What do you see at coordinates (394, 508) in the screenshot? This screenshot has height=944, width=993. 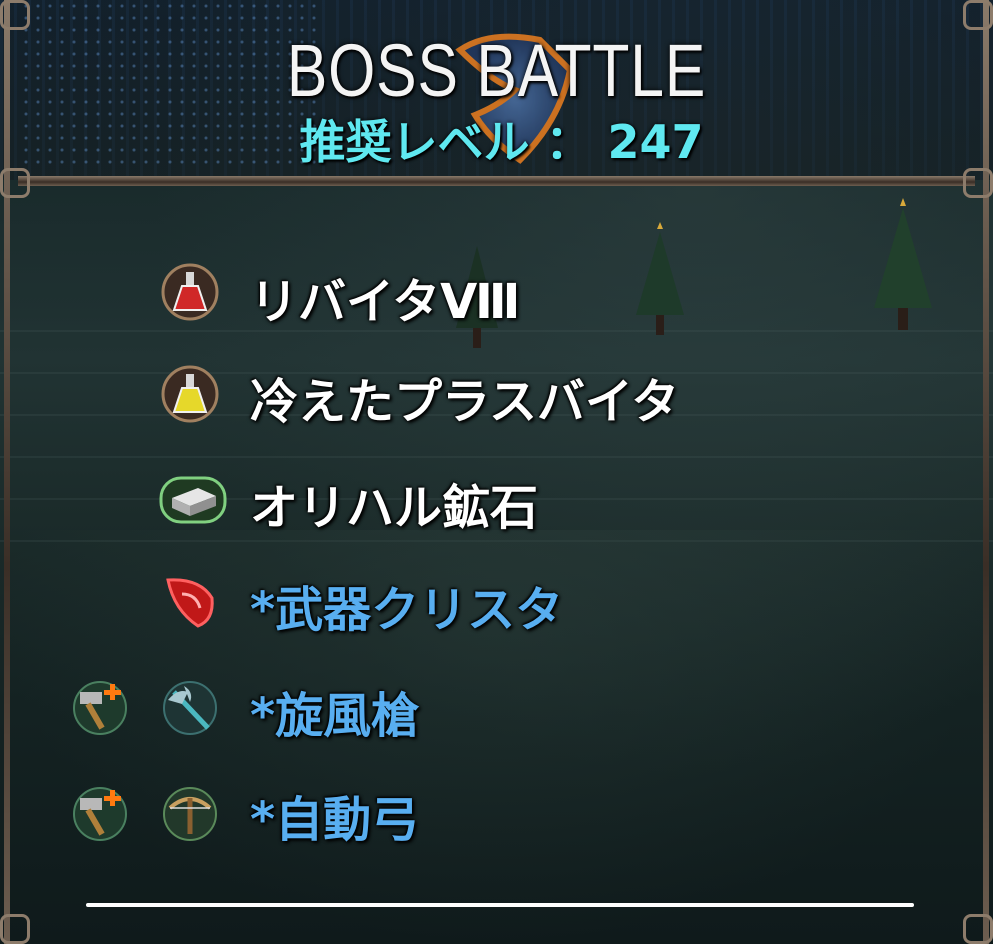 I see `drop-item-name: オリハル鉱石` at bounding box center [394, 508].